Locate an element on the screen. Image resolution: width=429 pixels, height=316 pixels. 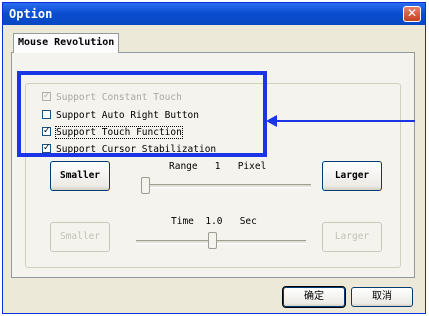
checkbox-support-constant-touch: ✓ Support Constant Touch is located at coordinates (112, 99).